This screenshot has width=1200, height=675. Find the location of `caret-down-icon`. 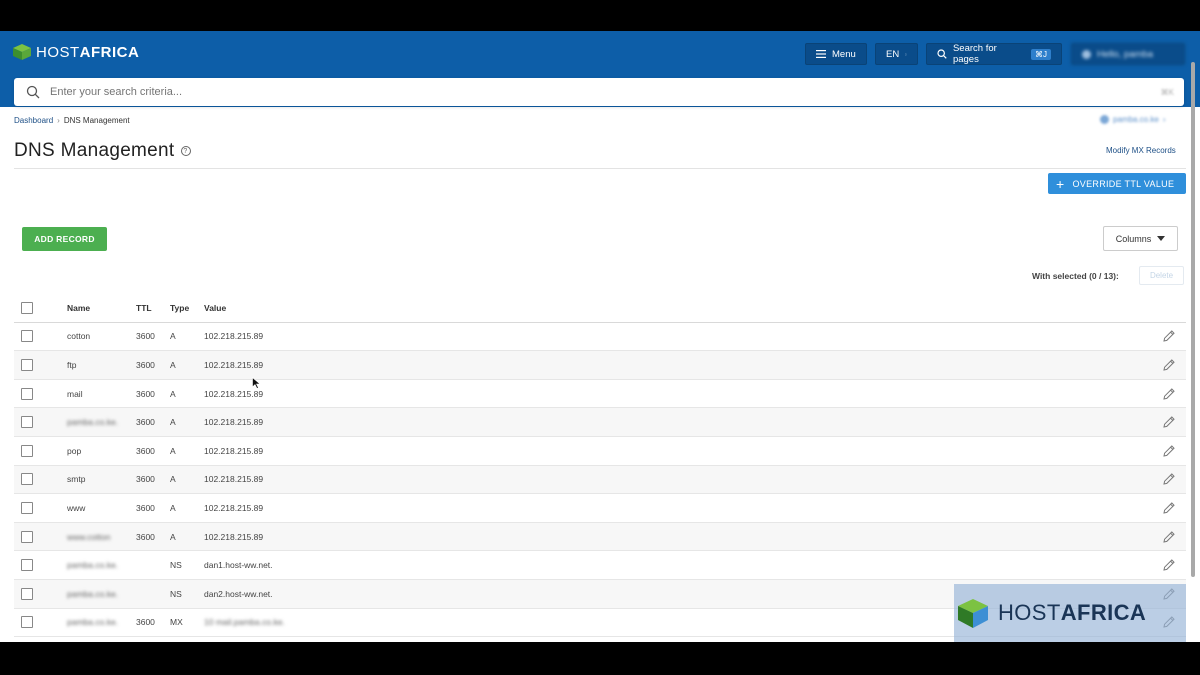

caret-down-icon is located at coordinates (1161, 238).